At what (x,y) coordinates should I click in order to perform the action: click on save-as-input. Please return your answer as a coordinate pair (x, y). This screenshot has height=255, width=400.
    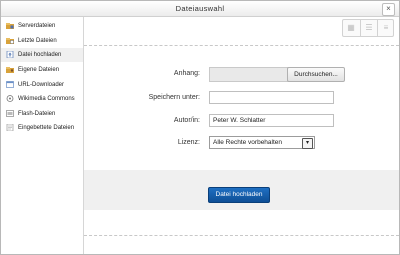
    Looking at the image, I should click on (271, 97).